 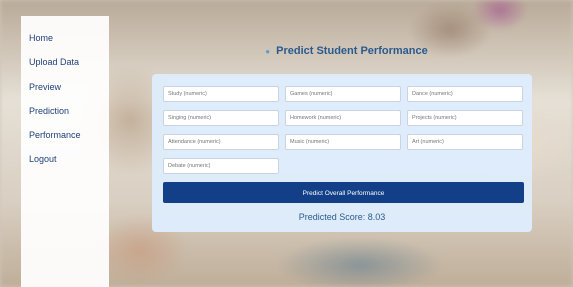 I want to click on art-input, so click(x=465, y=142).